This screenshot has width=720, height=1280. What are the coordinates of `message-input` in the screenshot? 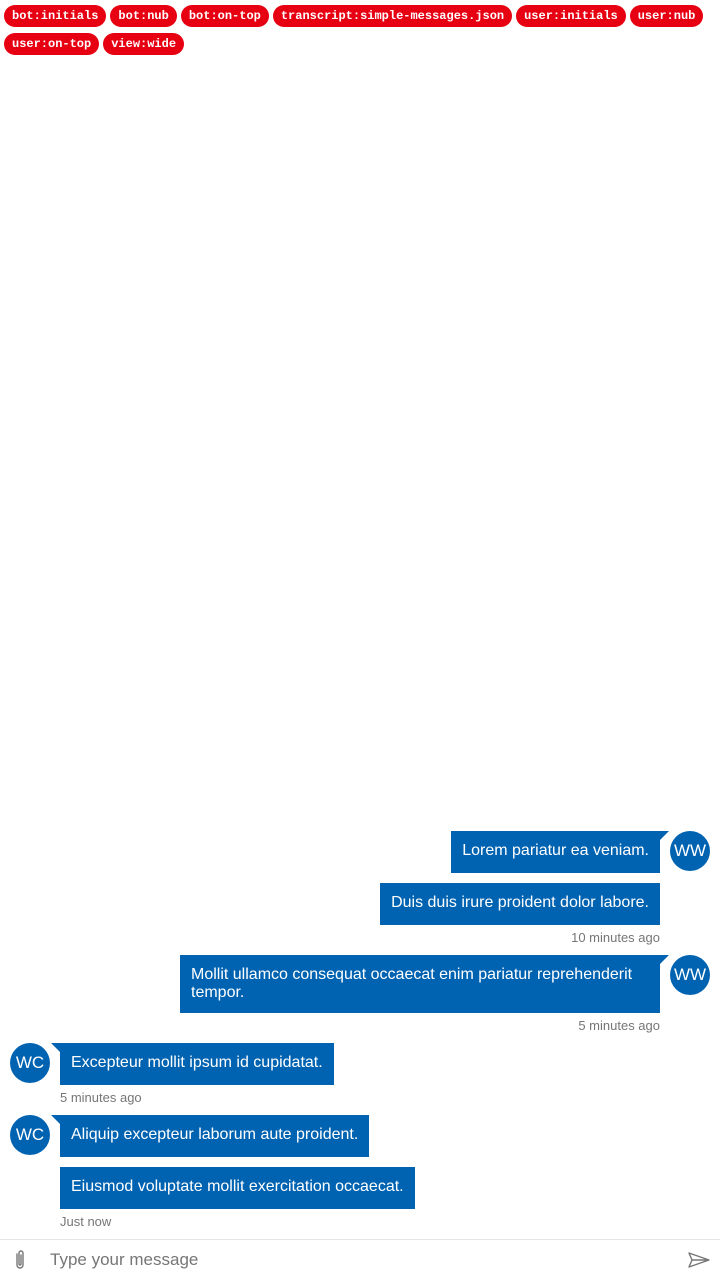 It's located at (355, 1260).